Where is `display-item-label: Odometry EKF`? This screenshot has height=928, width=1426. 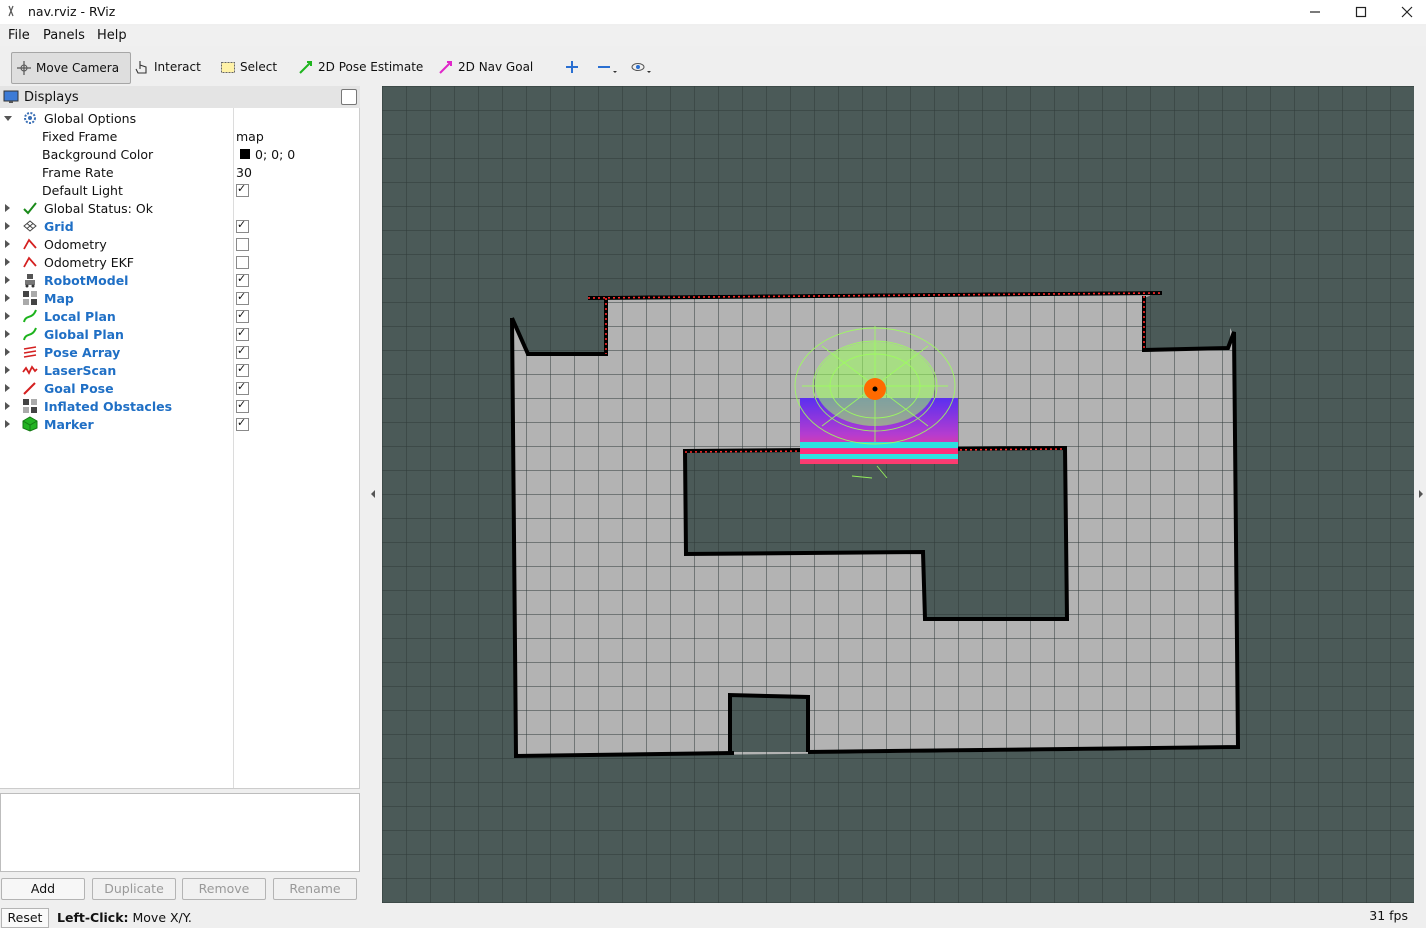 display-item-label: Odometry EKF is located at coordinates (89, 262).